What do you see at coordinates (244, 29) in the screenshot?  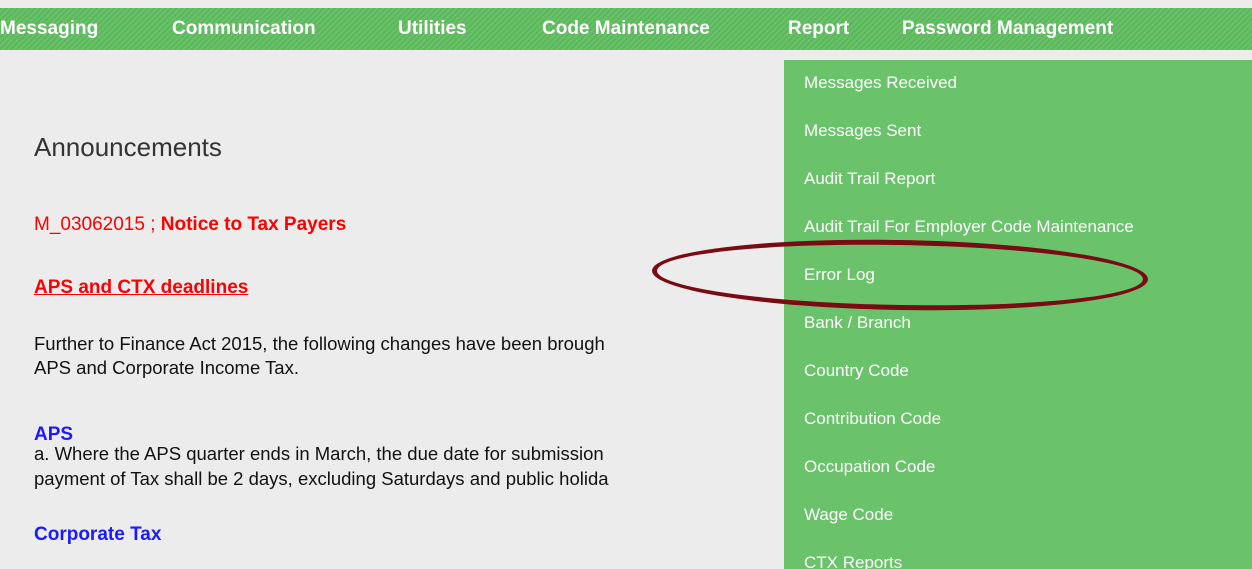 I see `nav-communication: Communication` at bounding box center [244, 29].